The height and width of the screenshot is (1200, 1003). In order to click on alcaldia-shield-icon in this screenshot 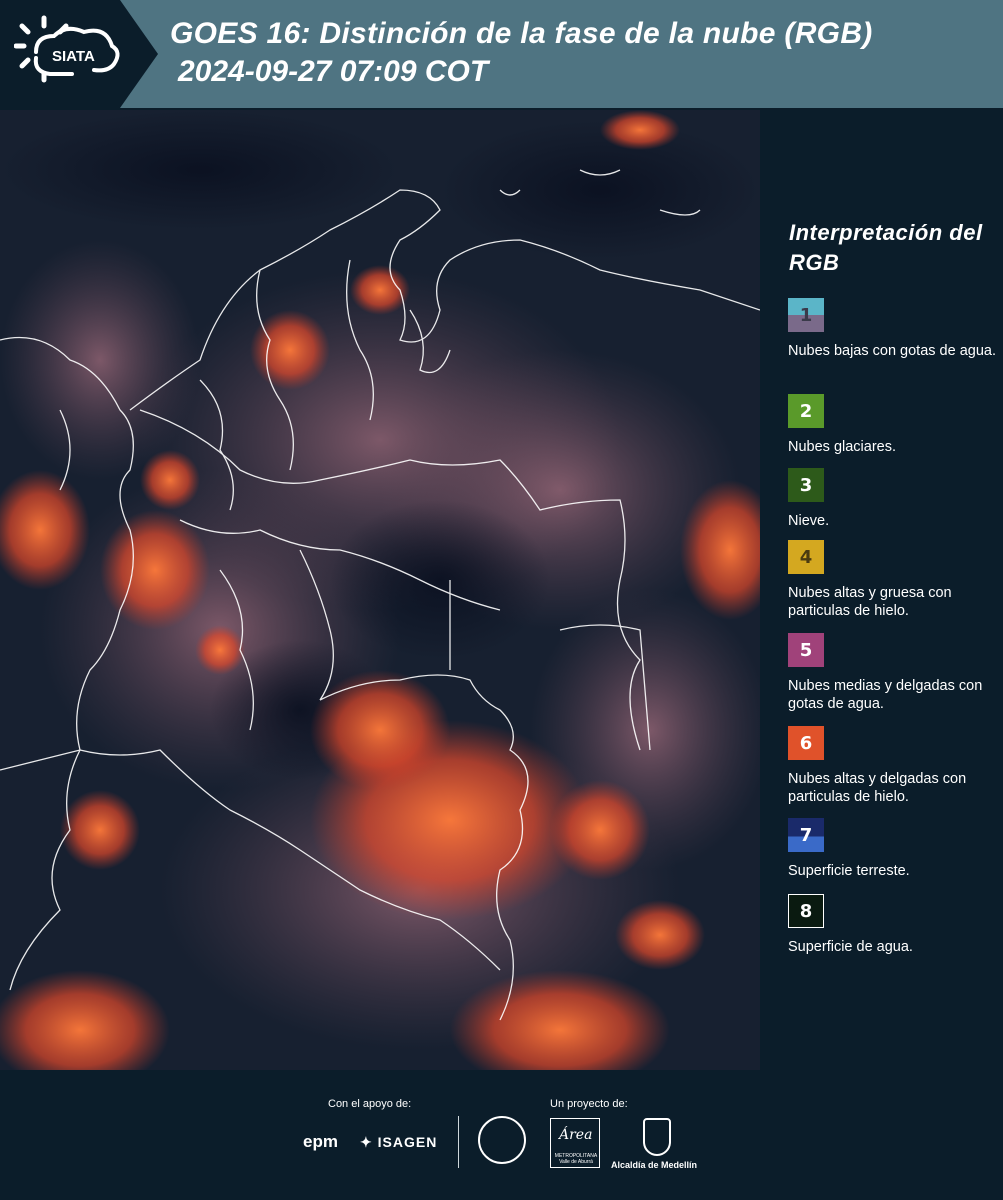, I will do `click(657, 1137)`.